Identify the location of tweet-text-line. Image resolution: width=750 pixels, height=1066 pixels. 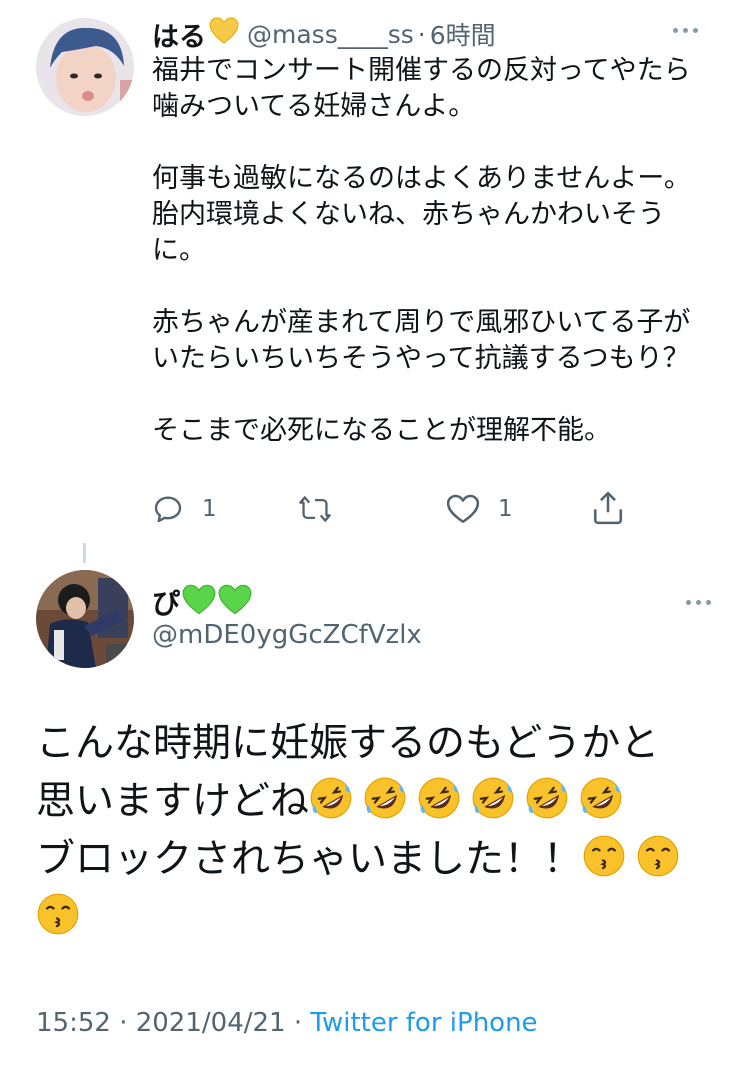
(381, 918).